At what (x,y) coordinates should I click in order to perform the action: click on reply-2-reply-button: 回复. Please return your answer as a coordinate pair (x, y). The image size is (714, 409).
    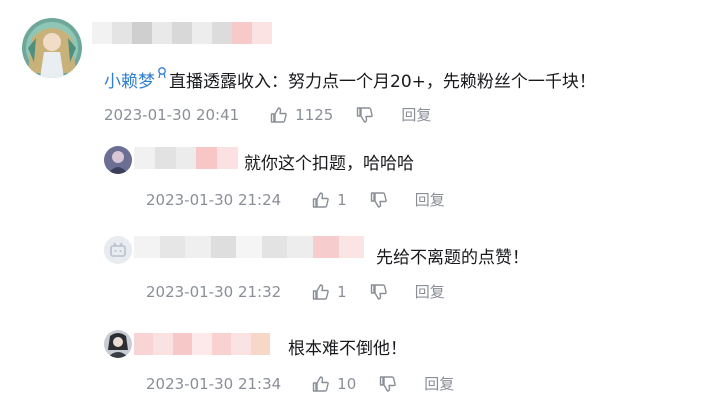
    Looking at the image, I should click on (430, 291).